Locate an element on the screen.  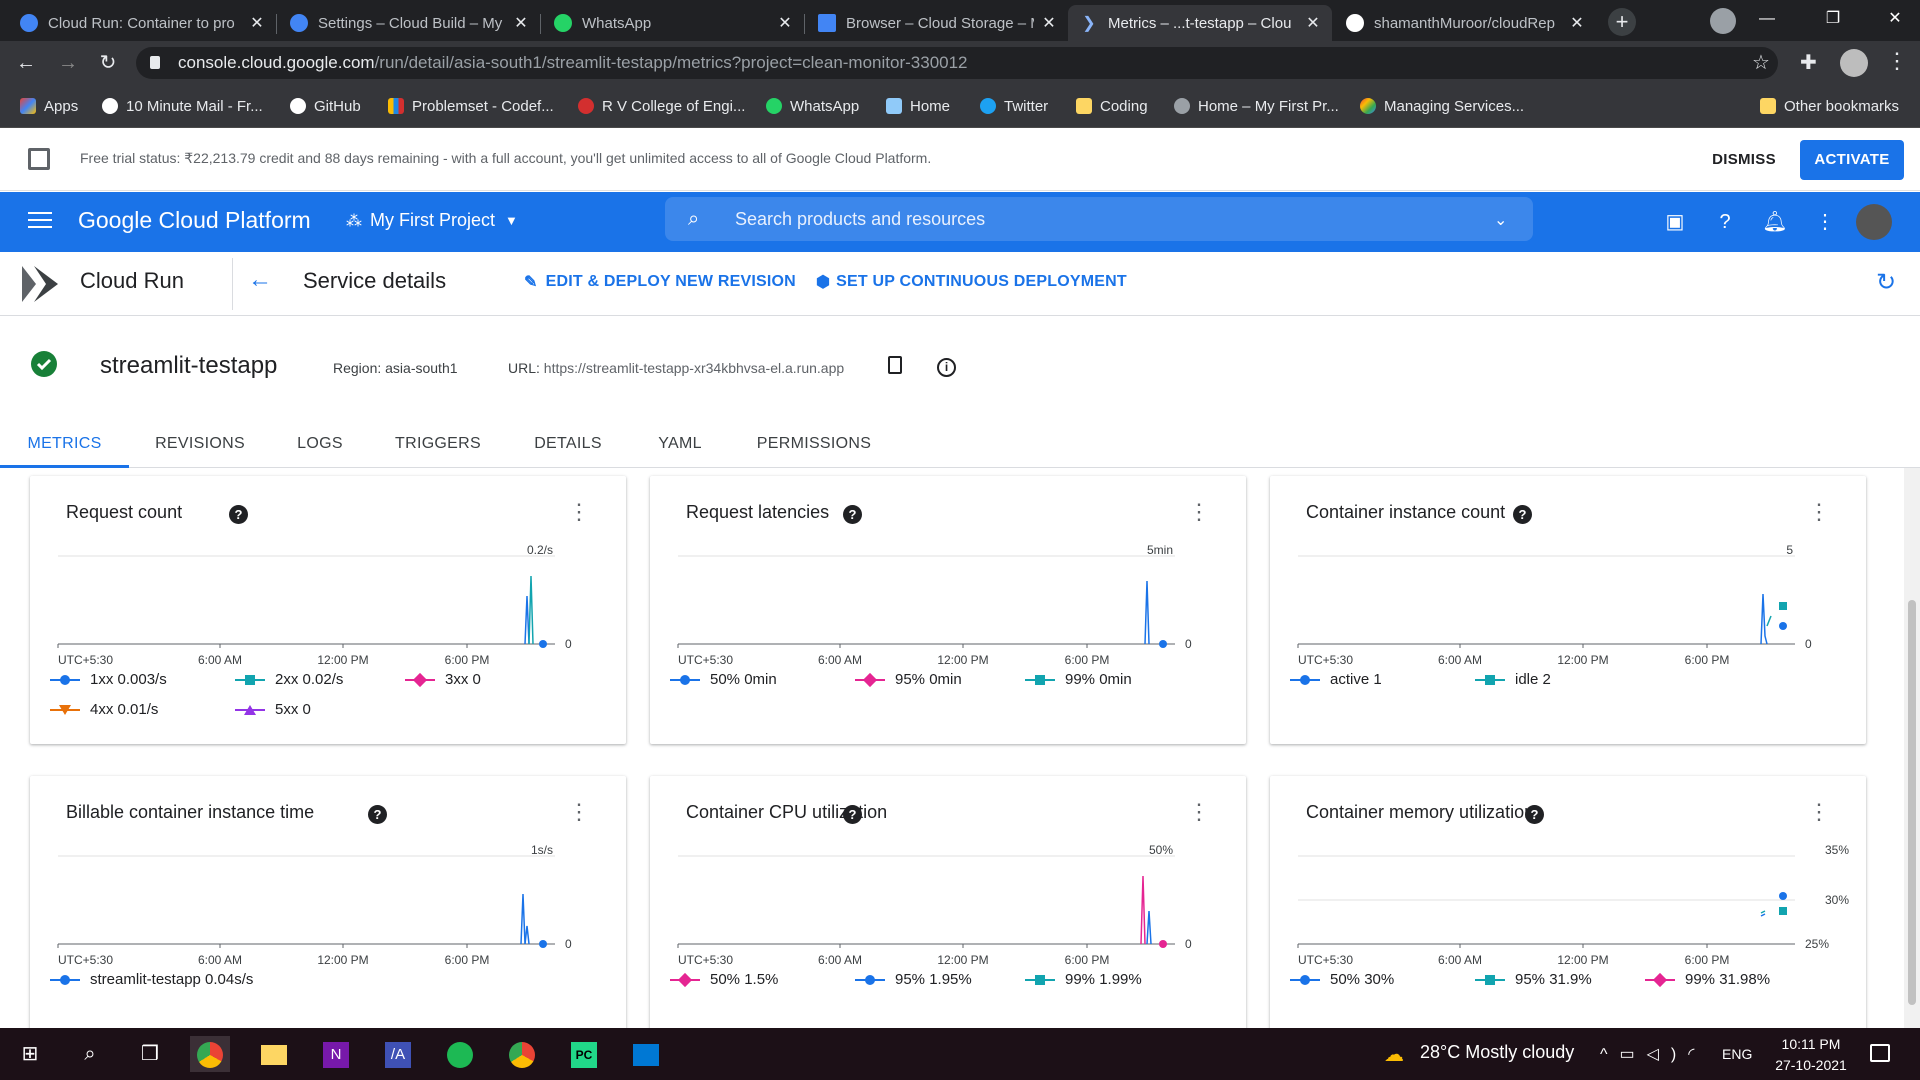
legend-item: 99% 0min is located at coordinates (1078, 679).